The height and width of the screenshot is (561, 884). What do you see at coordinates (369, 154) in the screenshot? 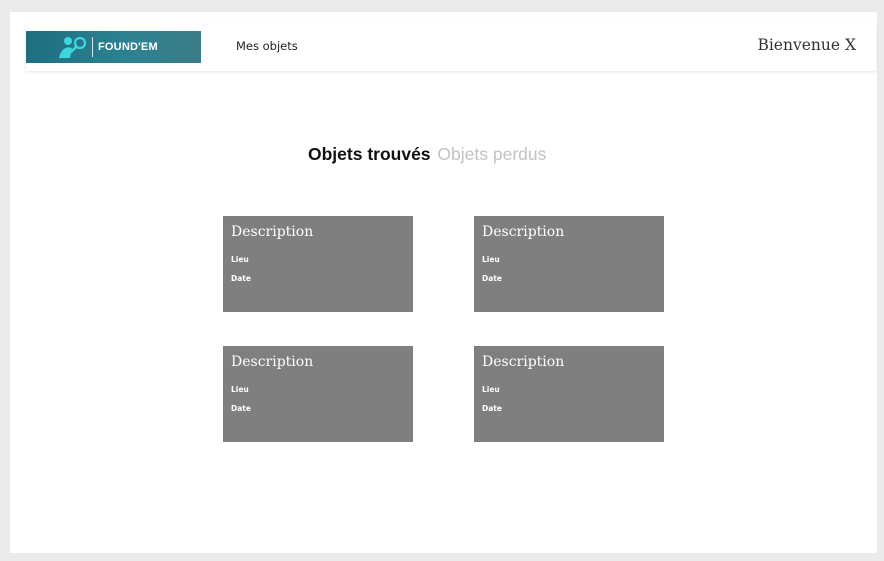
I see `tab-objets-trouves: Objets trouvés` at bounding box center [369, 154].